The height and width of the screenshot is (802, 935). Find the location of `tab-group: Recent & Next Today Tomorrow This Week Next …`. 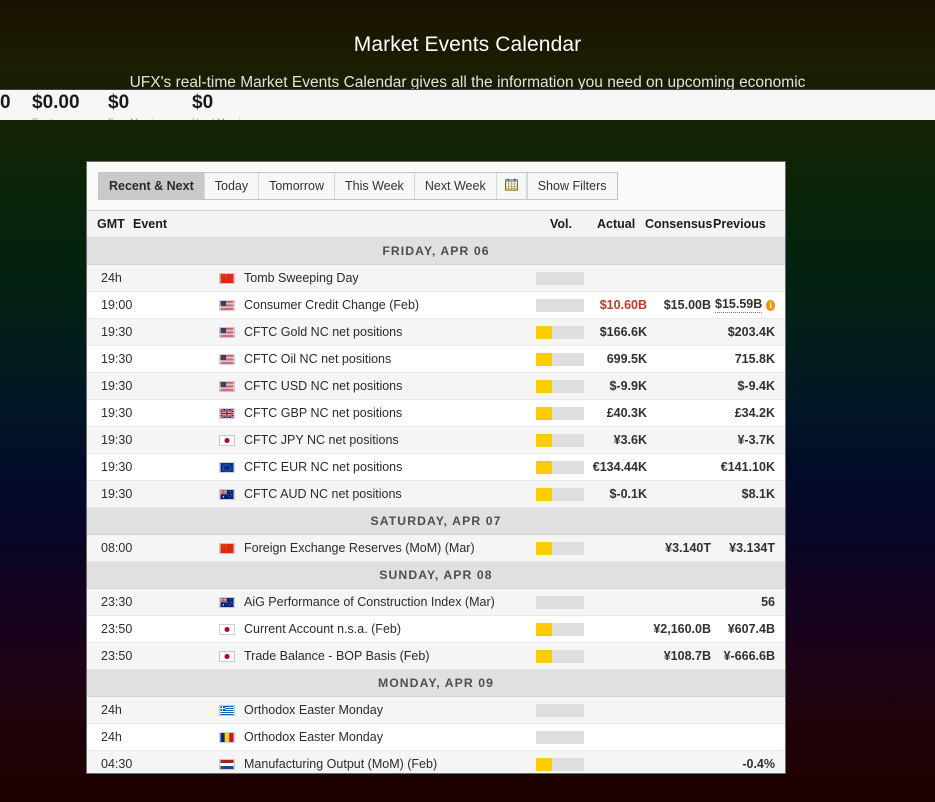

tab-group: Recent & Next Today Tomorrow This Week Next … is located at coordinates (358, 186).